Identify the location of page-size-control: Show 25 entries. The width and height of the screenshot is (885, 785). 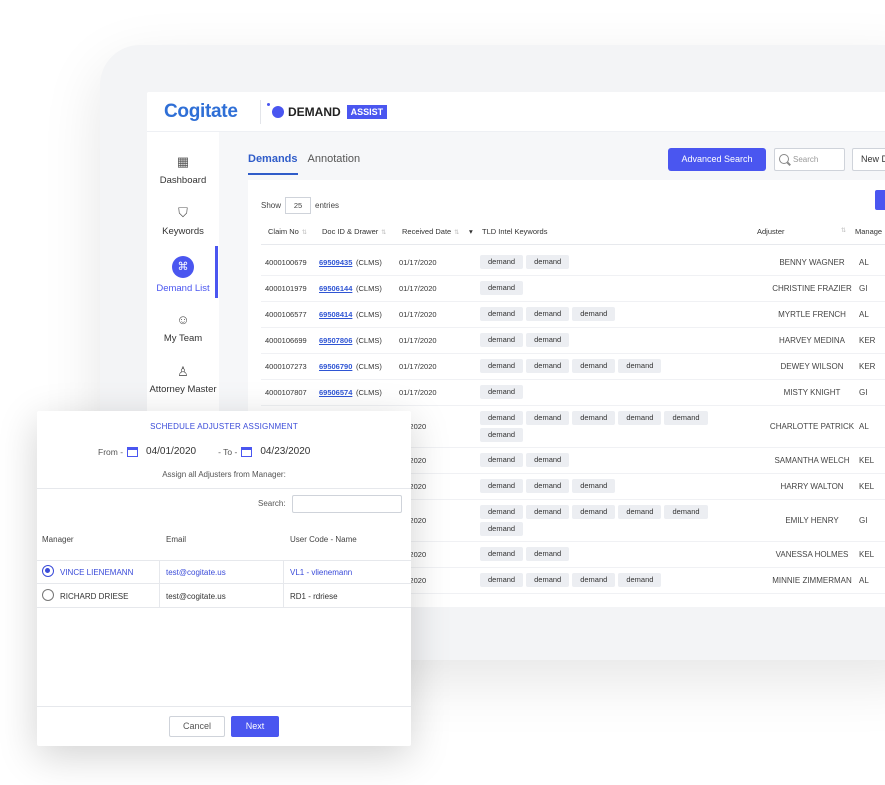
(300, 205).